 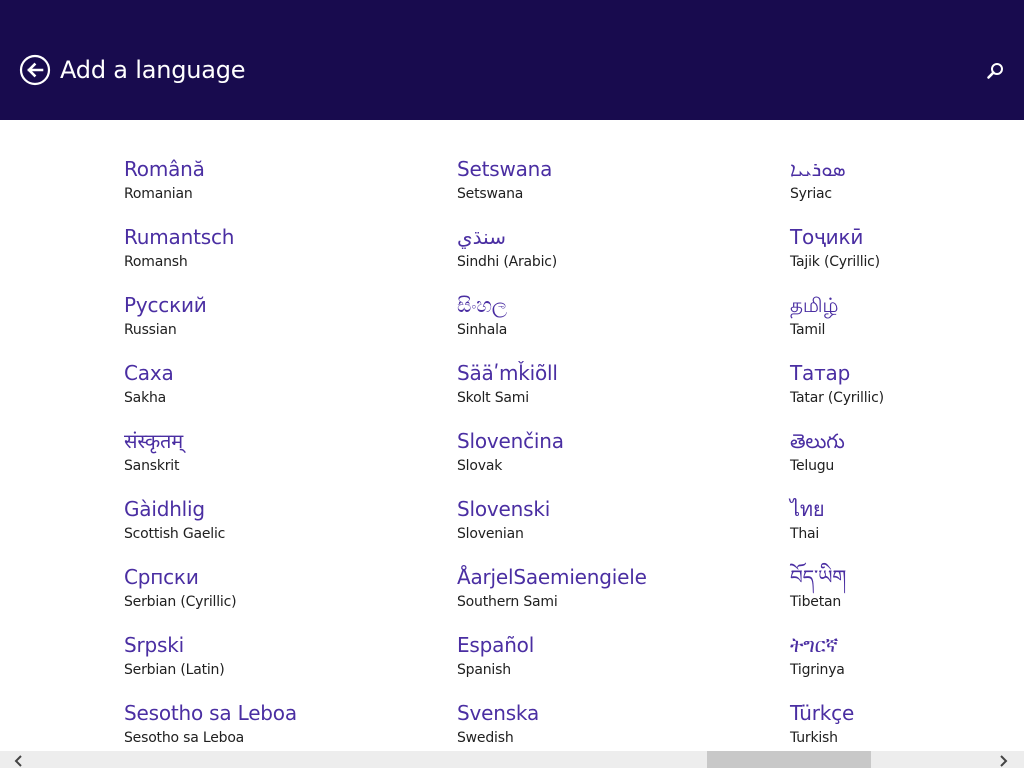 I want to click on language-item: Setswana Setswana, so click(x=612, y=167).